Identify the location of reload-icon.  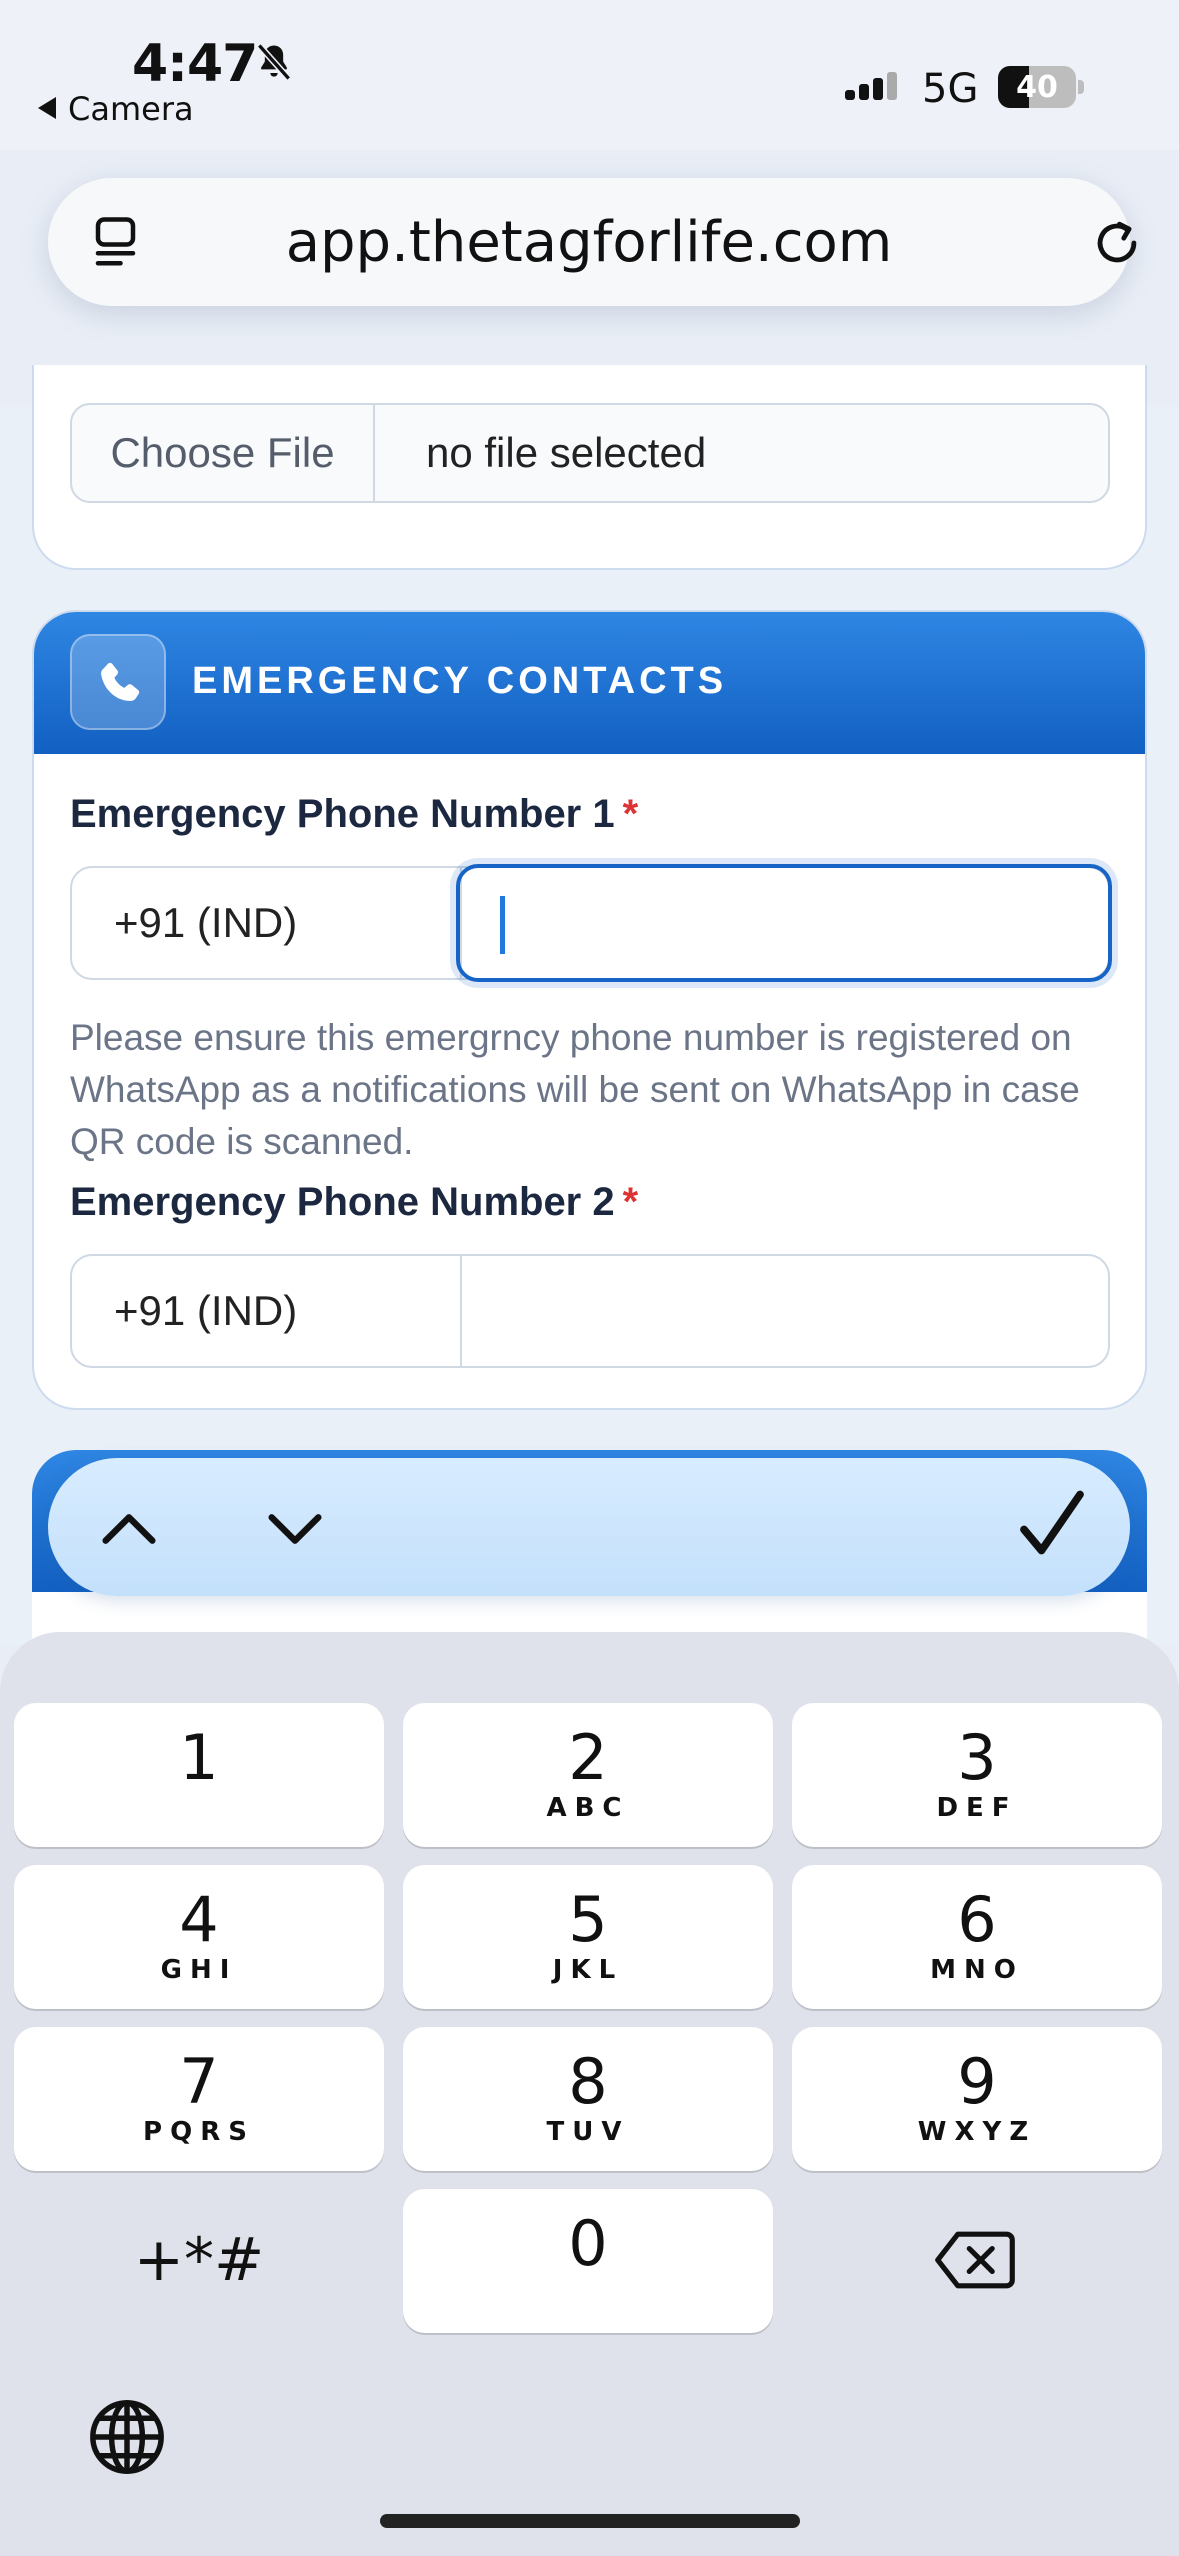
(1117, 243).